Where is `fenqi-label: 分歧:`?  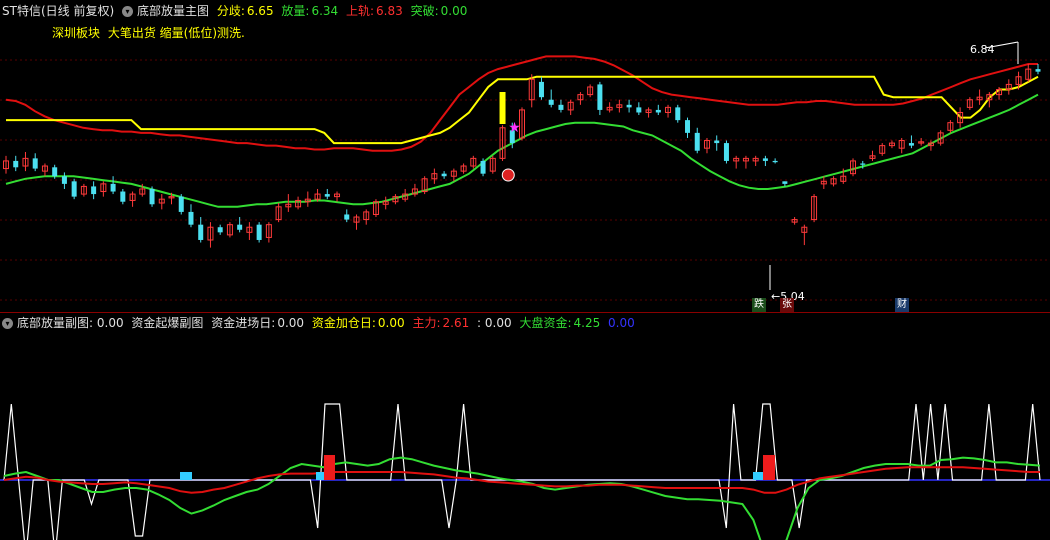 fenqi-label: 分歧: is located at coordinates (230, 11).